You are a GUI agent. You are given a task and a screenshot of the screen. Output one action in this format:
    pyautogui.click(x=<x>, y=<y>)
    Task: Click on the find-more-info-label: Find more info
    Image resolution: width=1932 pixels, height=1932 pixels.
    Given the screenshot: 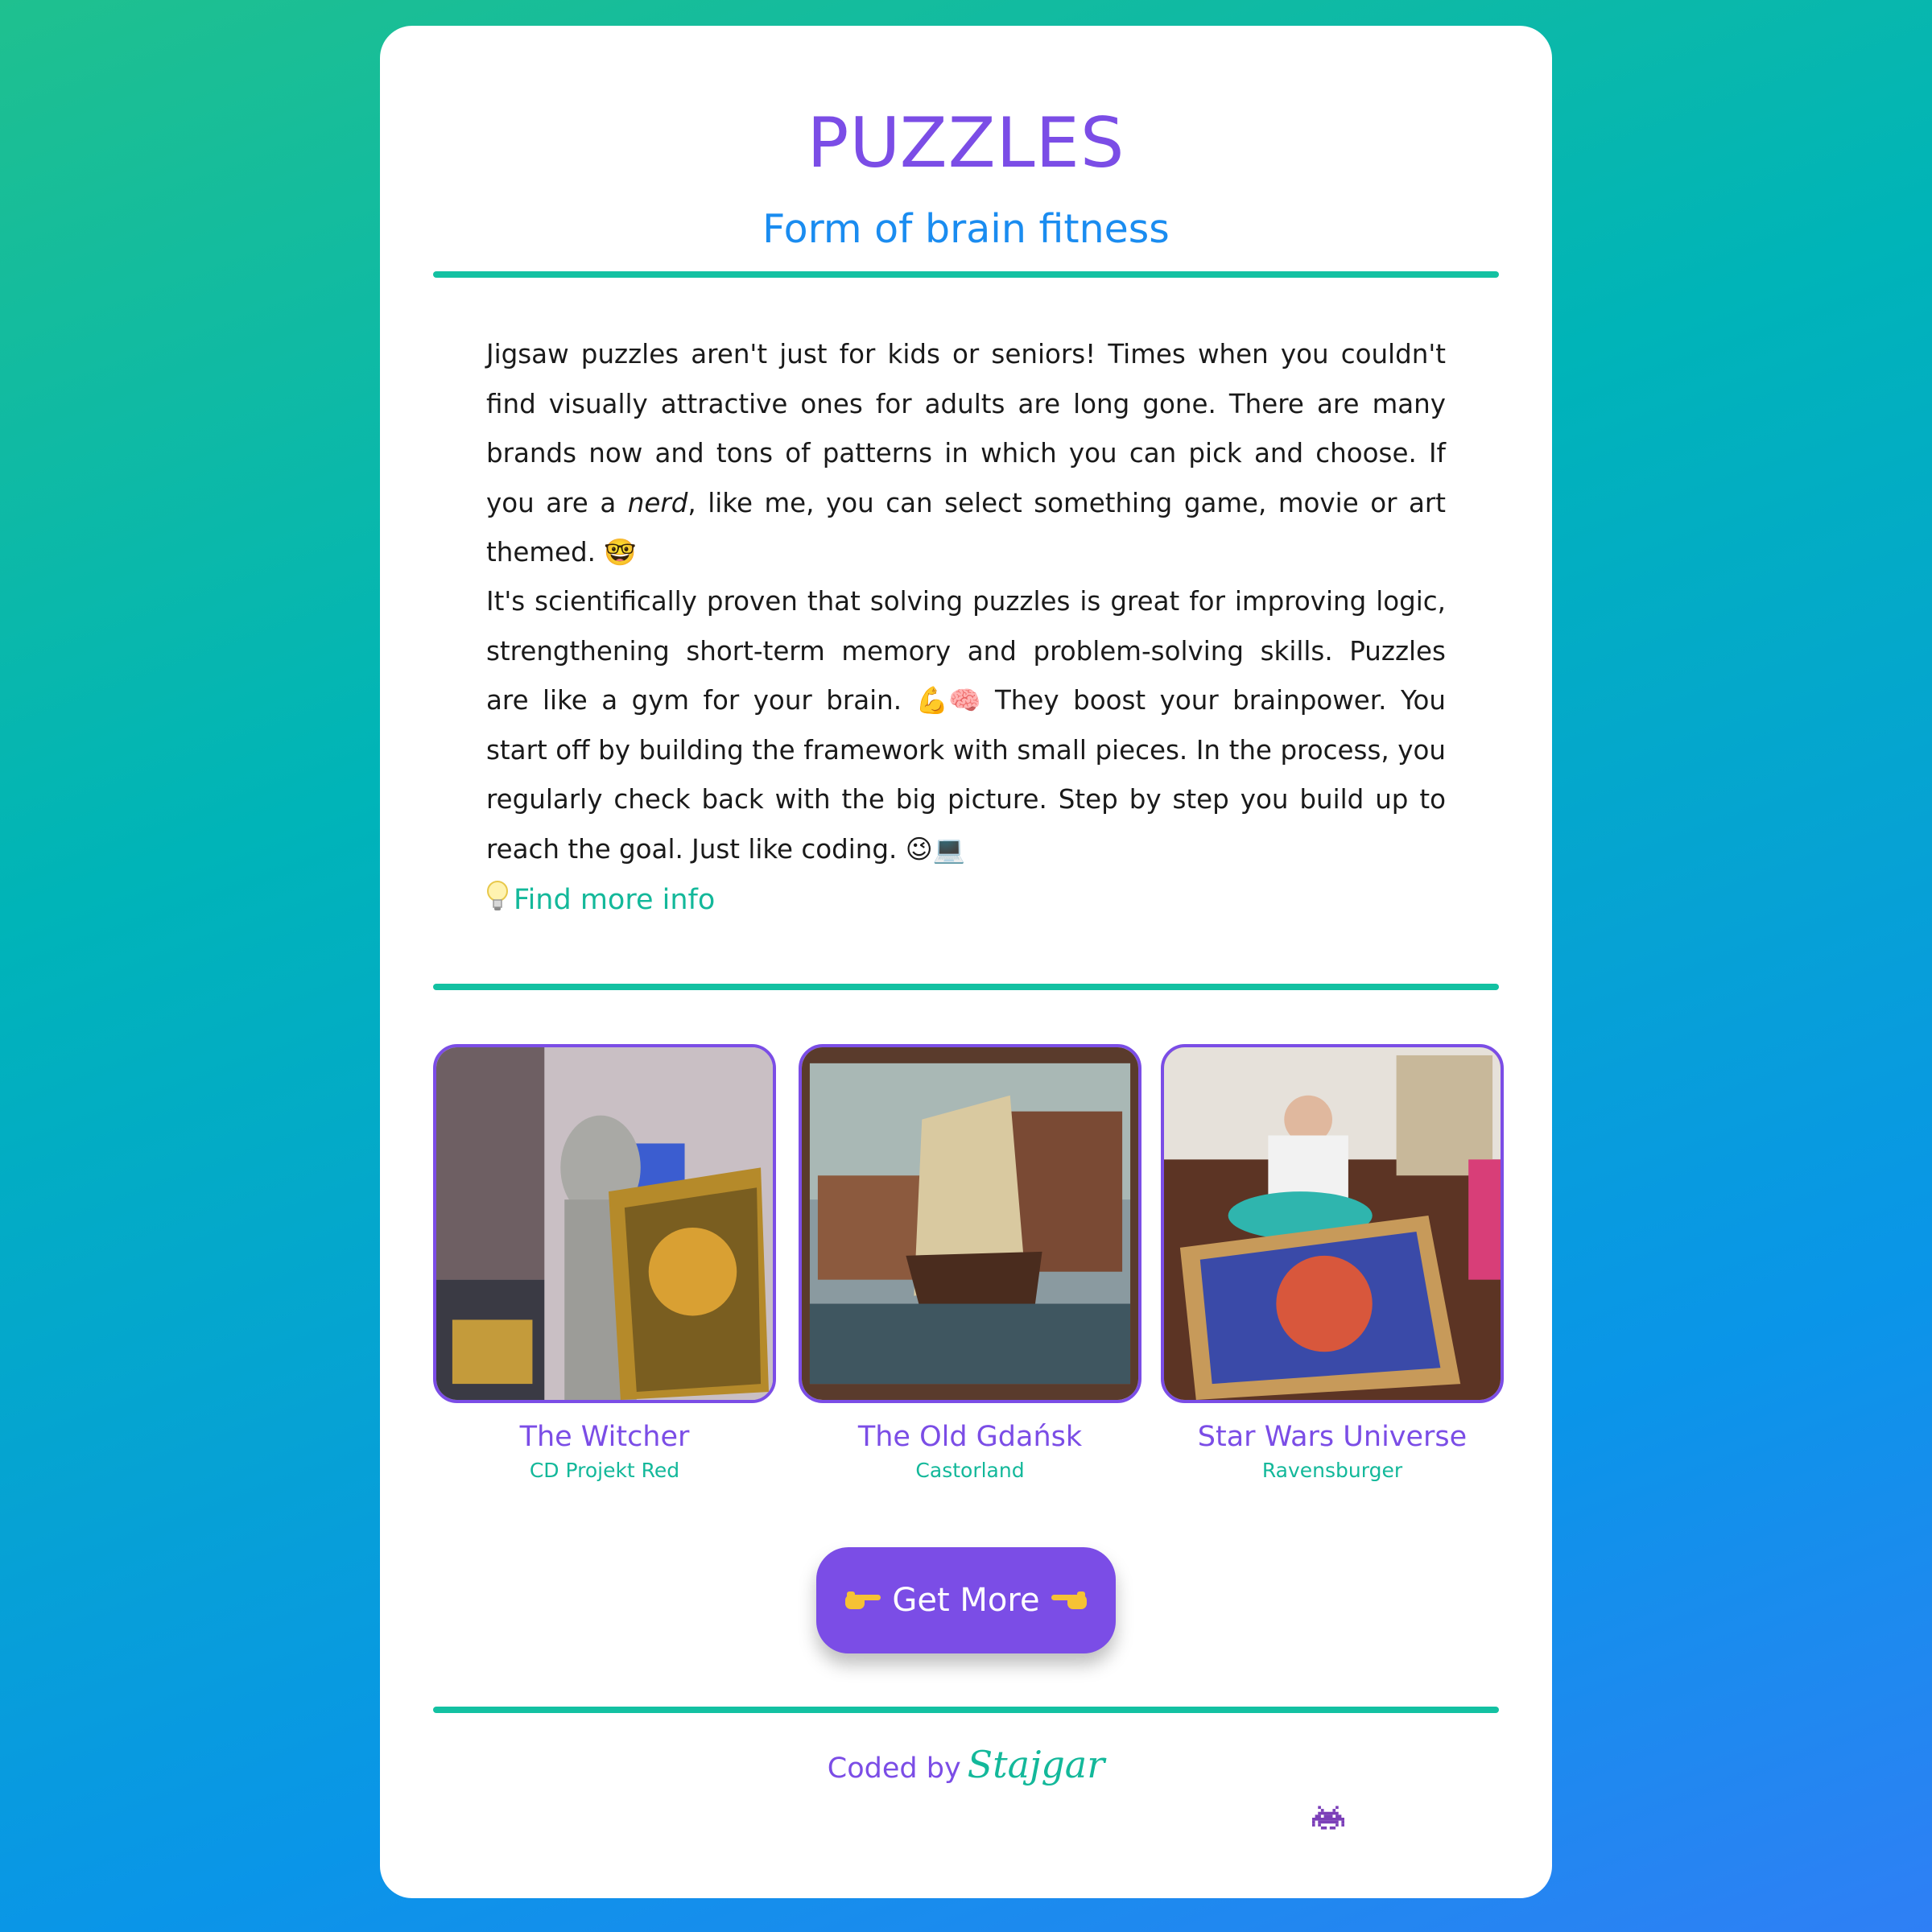 What is the action you would take?
    pyautogui.click(x=615, y=900)
    